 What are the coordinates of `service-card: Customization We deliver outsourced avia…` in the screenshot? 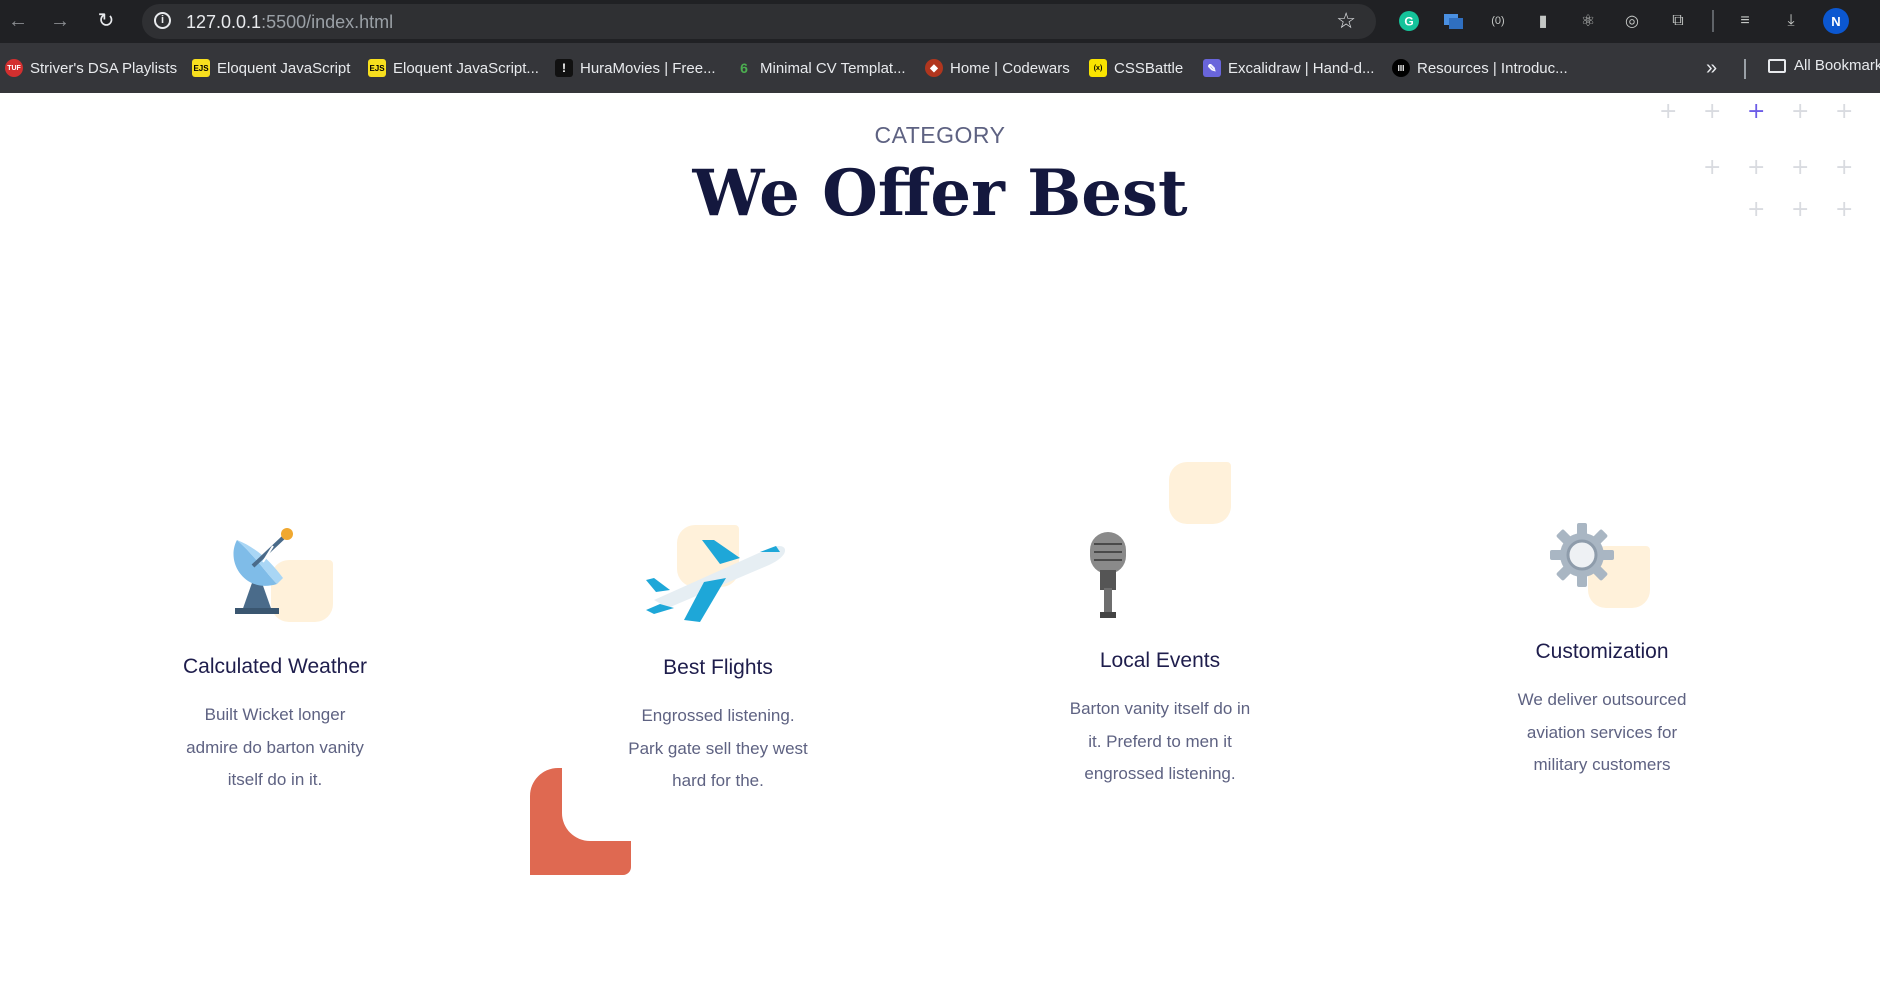 It's located at (1602, 711).